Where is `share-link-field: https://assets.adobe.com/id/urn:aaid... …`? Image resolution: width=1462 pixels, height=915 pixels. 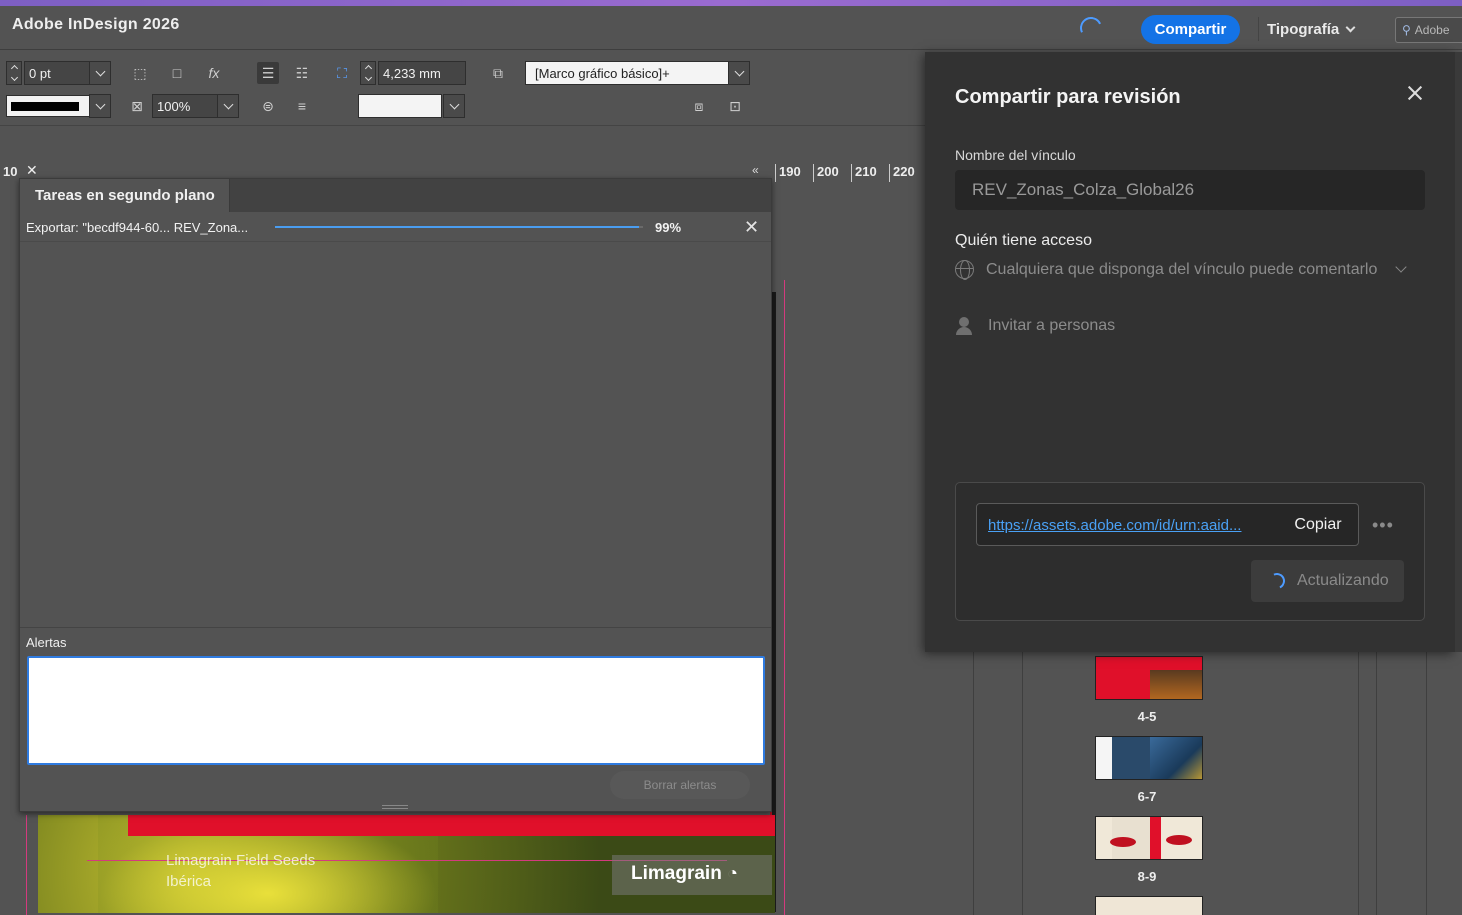
share-link-field: https://assets.adobe.com/id/urn:aaid... … is located at coordinates (1167, 524).